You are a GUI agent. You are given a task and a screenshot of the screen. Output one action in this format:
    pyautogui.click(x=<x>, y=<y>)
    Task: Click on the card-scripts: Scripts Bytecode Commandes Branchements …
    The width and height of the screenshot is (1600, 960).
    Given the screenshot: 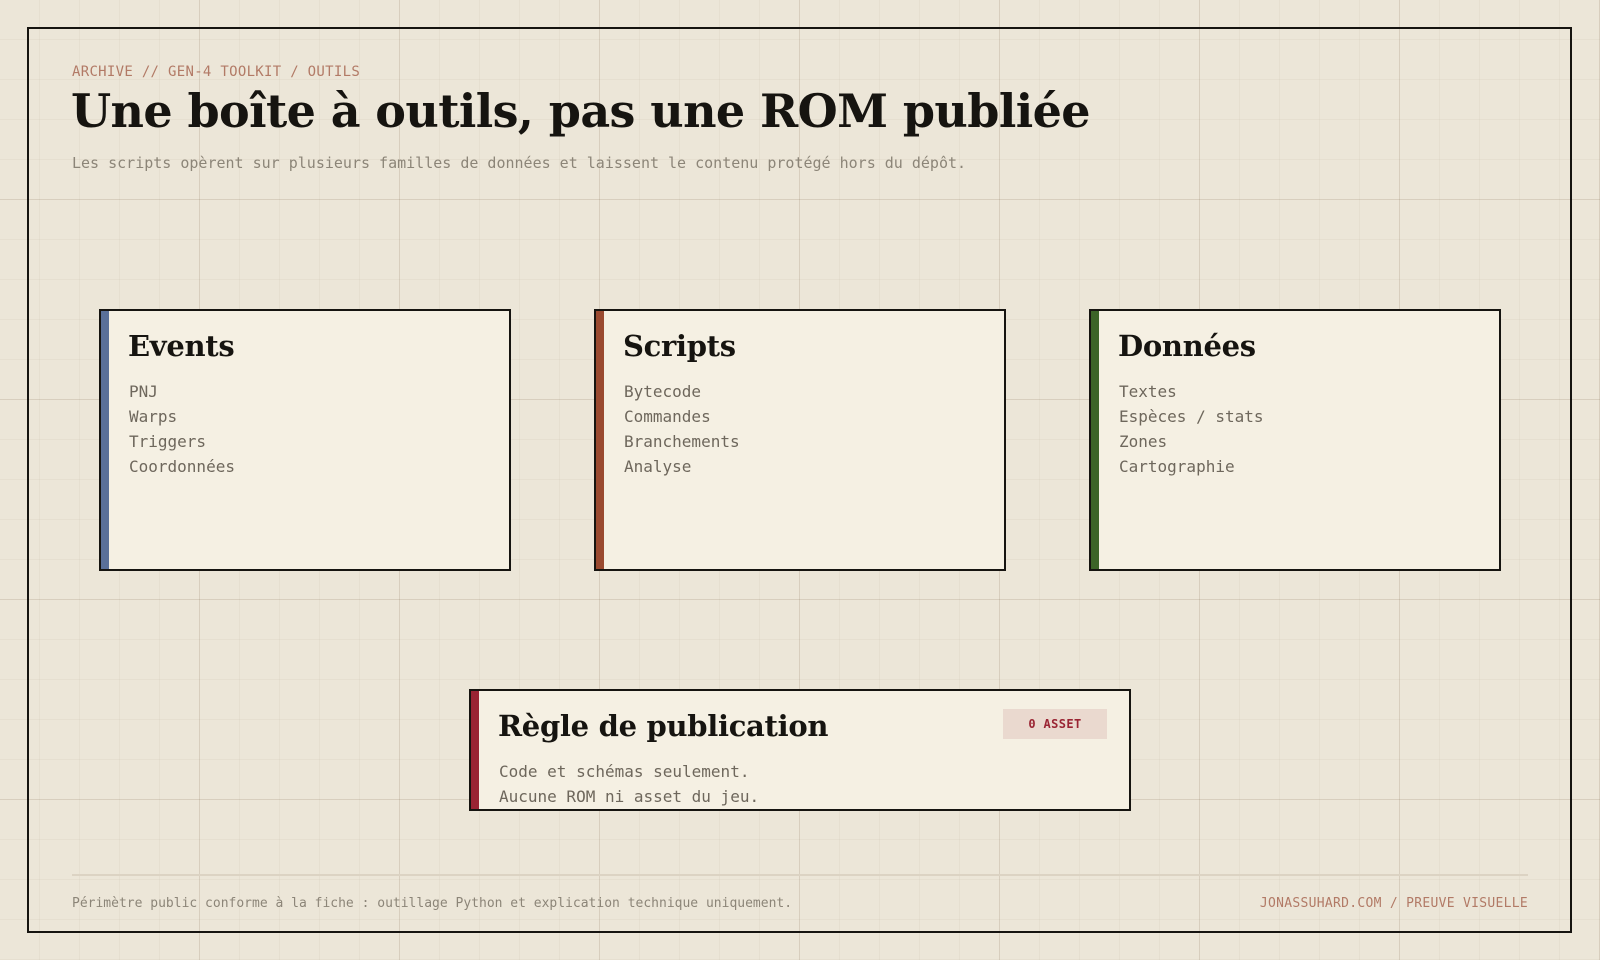 What is the action you would take?
    pyautogui.click(x=800, y=440)
    